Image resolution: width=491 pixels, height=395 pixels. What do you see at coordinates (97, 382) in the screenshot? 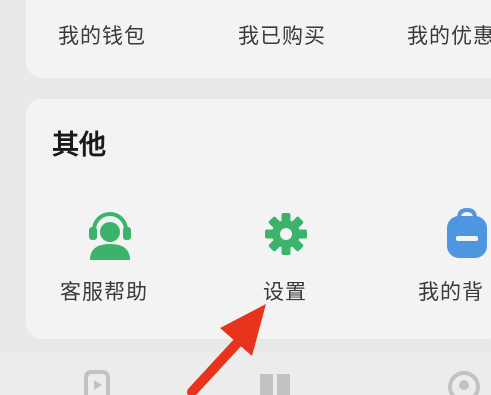
I see `play-icon` at bounding box center [97, 382].